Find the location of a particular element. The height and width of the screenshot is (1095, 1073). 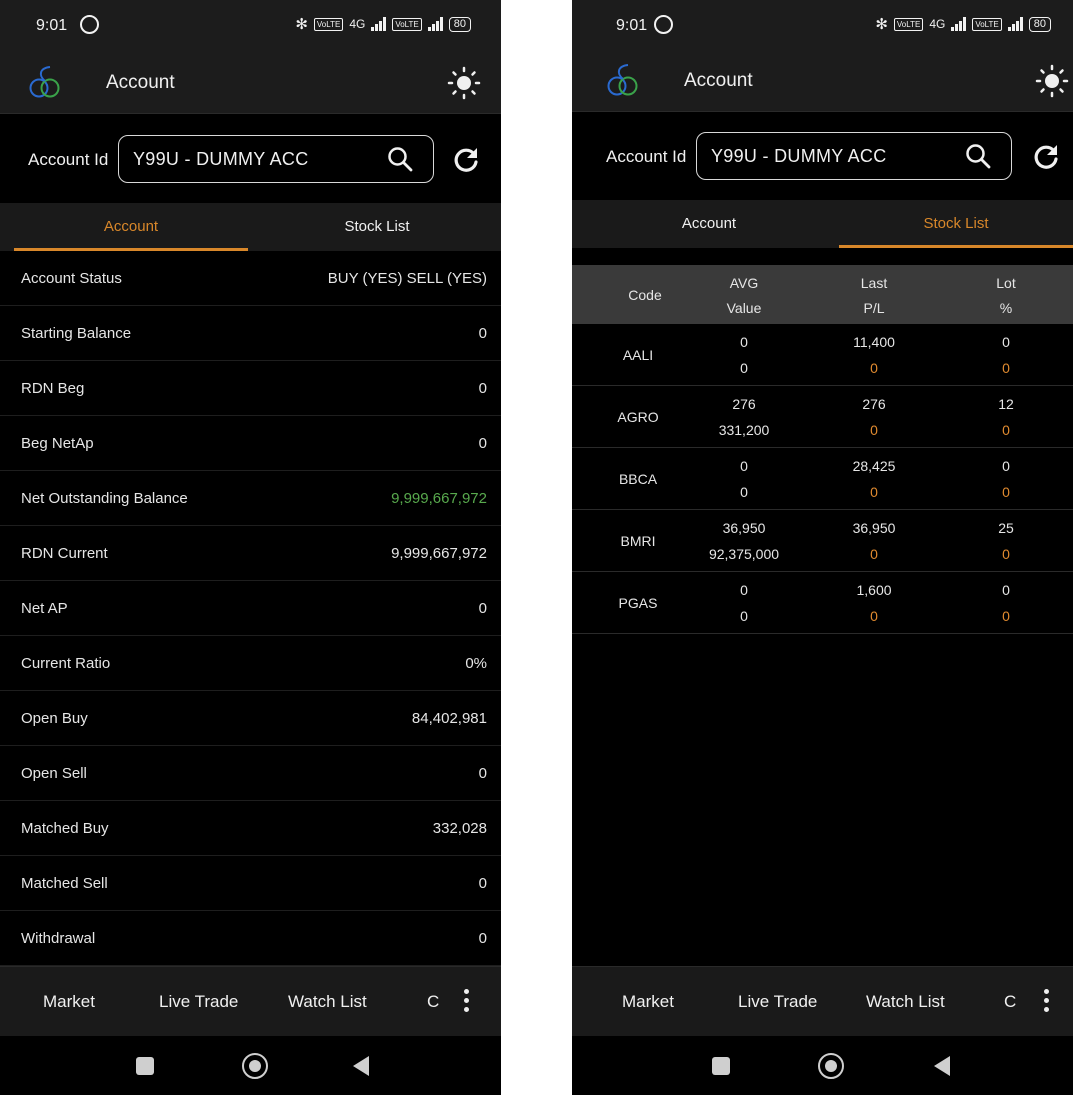

table-row: AGRO 276 331,200 276 0 12 0 is located at coordinates (822, 417).